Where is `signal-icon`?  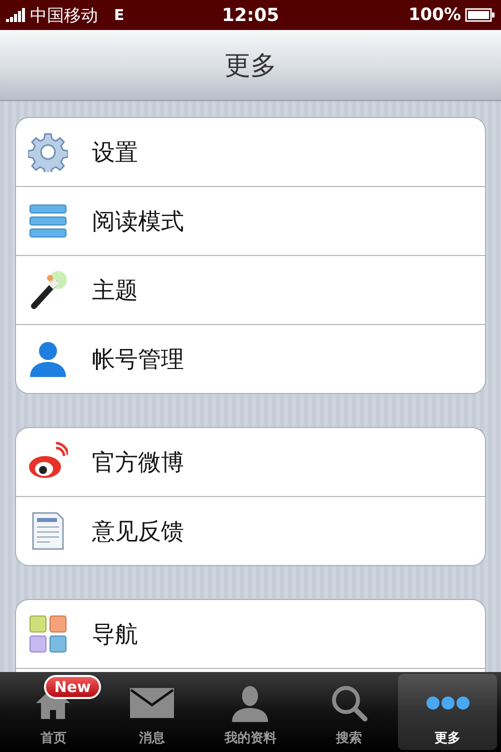
signal-icon is located at coordinates (16, 15).